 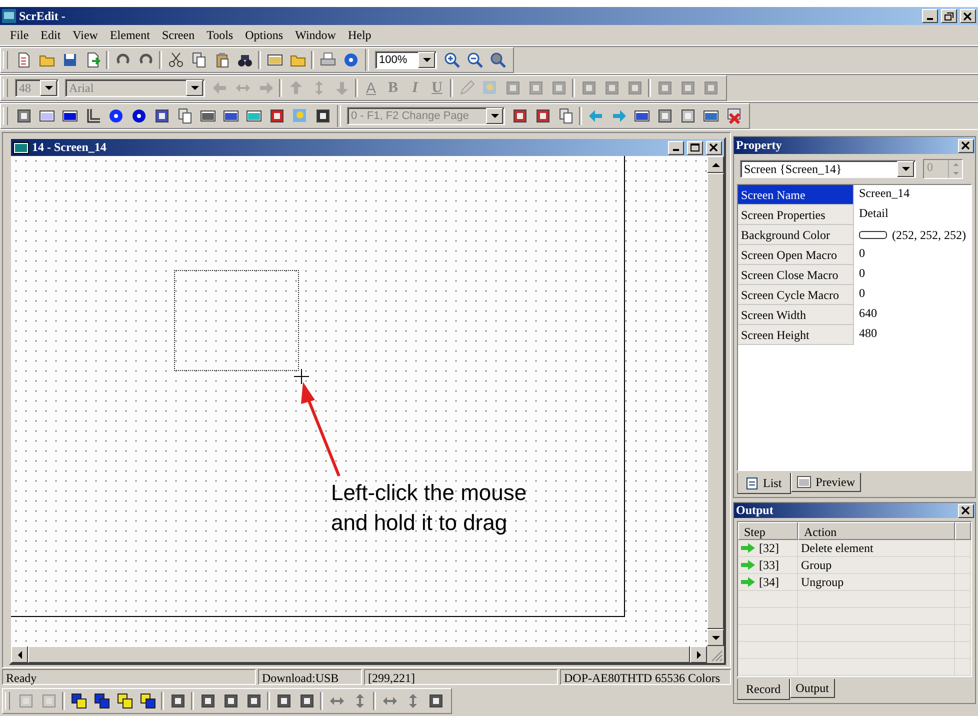 I want to click on cursor-position: [299,221], so click(x=461, y=677).